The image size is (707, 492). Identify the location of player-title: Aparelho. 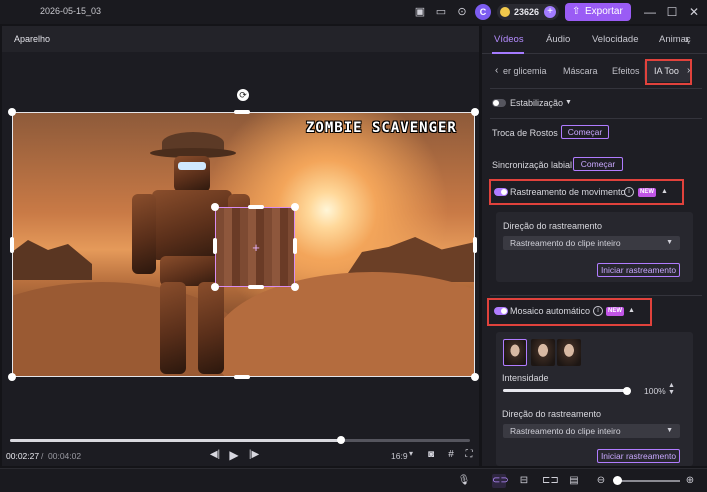
(32, 39).